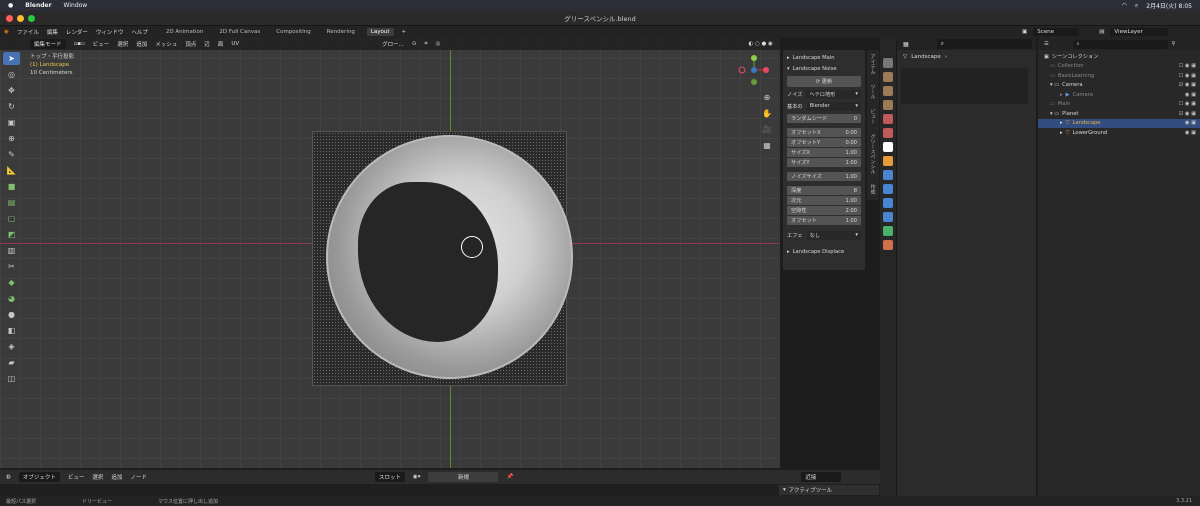 Image resolution: width=1200 pixels, height=506 pixels. What do you see at coordinates (873, 189) in the screenshot?
I see `tab-create: 作成` at bounding box center [873, 189].